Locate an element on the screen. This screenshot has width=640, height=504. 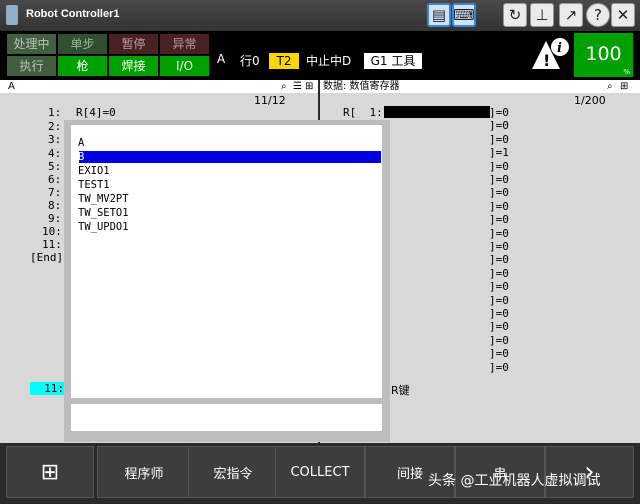
selection-highlight is located at coordinates (230, 157).